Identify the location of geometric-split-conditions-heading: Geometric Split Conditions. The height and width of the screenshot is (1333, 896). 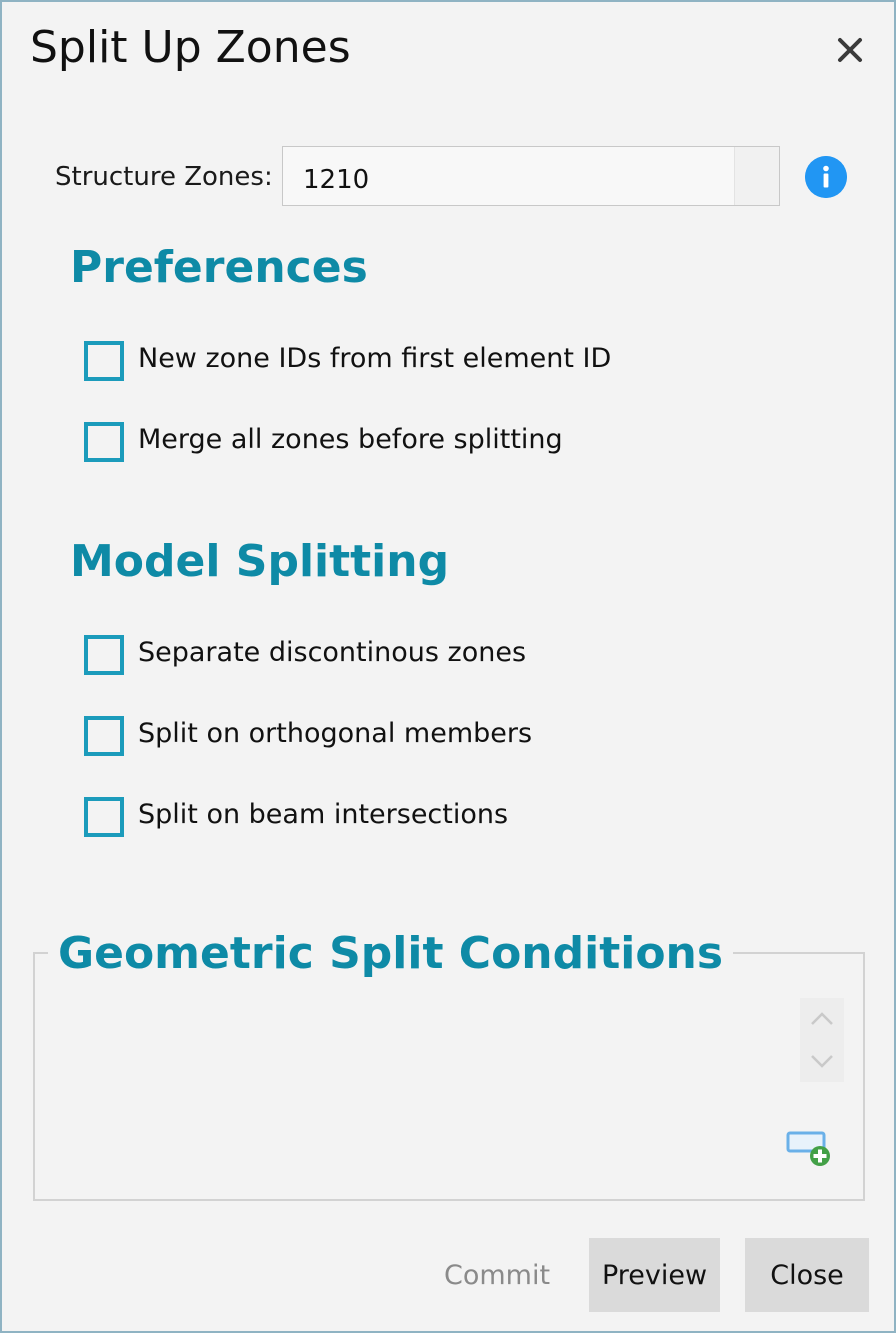
(391, 953).